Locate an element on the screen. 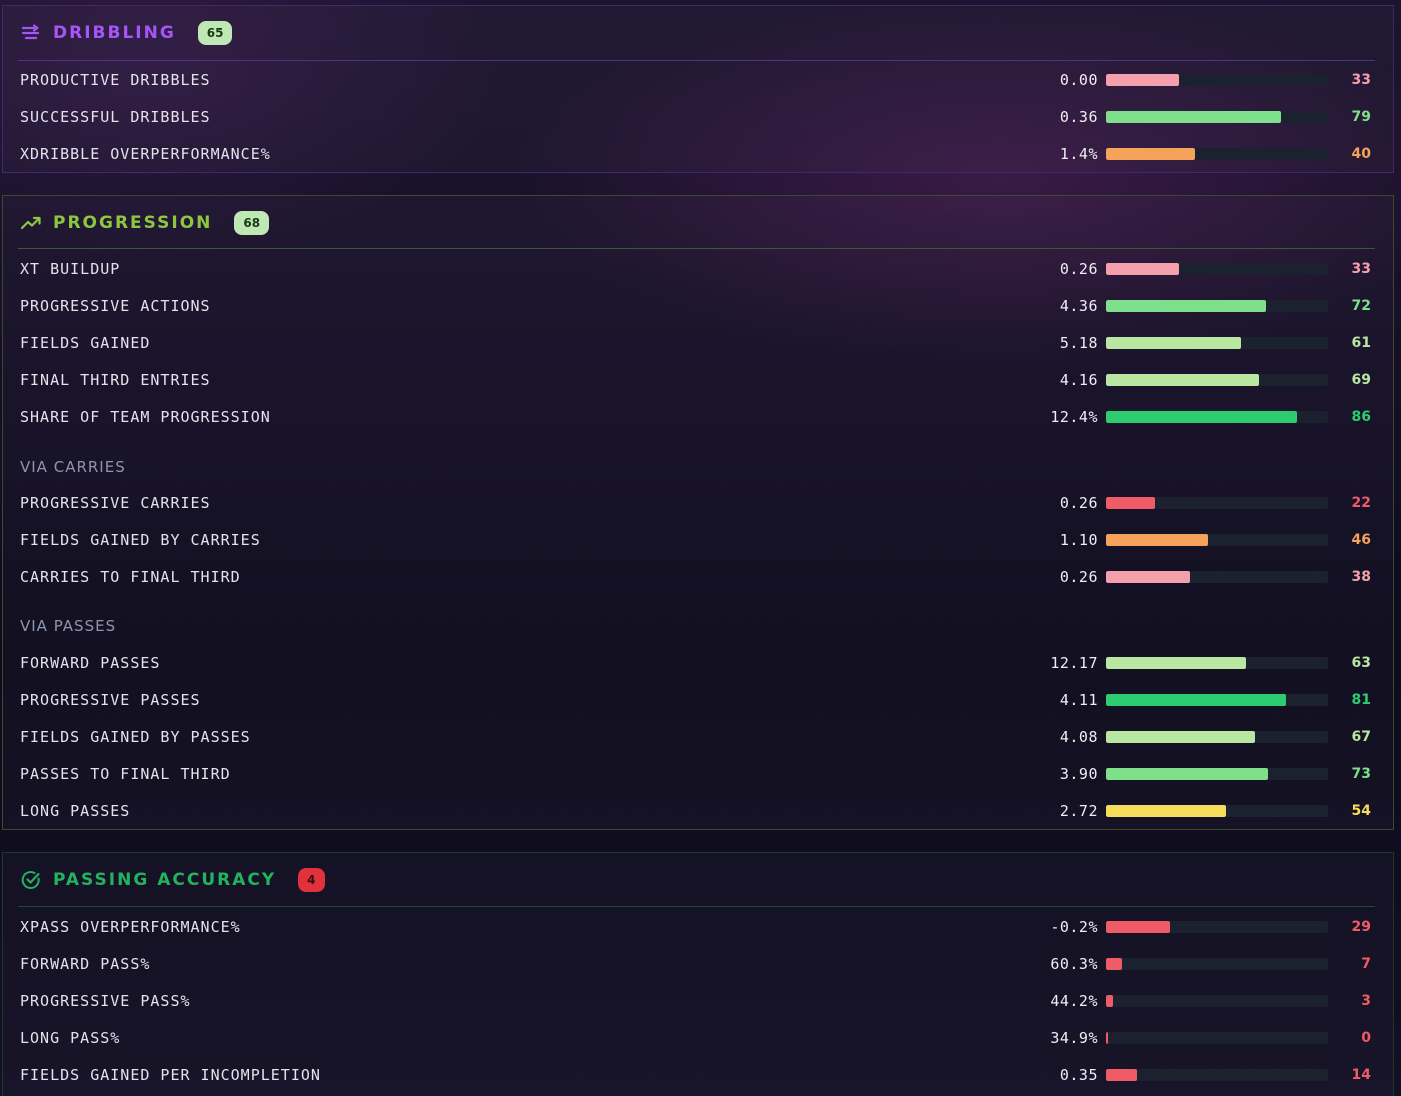 Image resolution: width=1401 pixels, height=1096 pixels. percentile-value: 46 is located at coordinates (1361, 540).